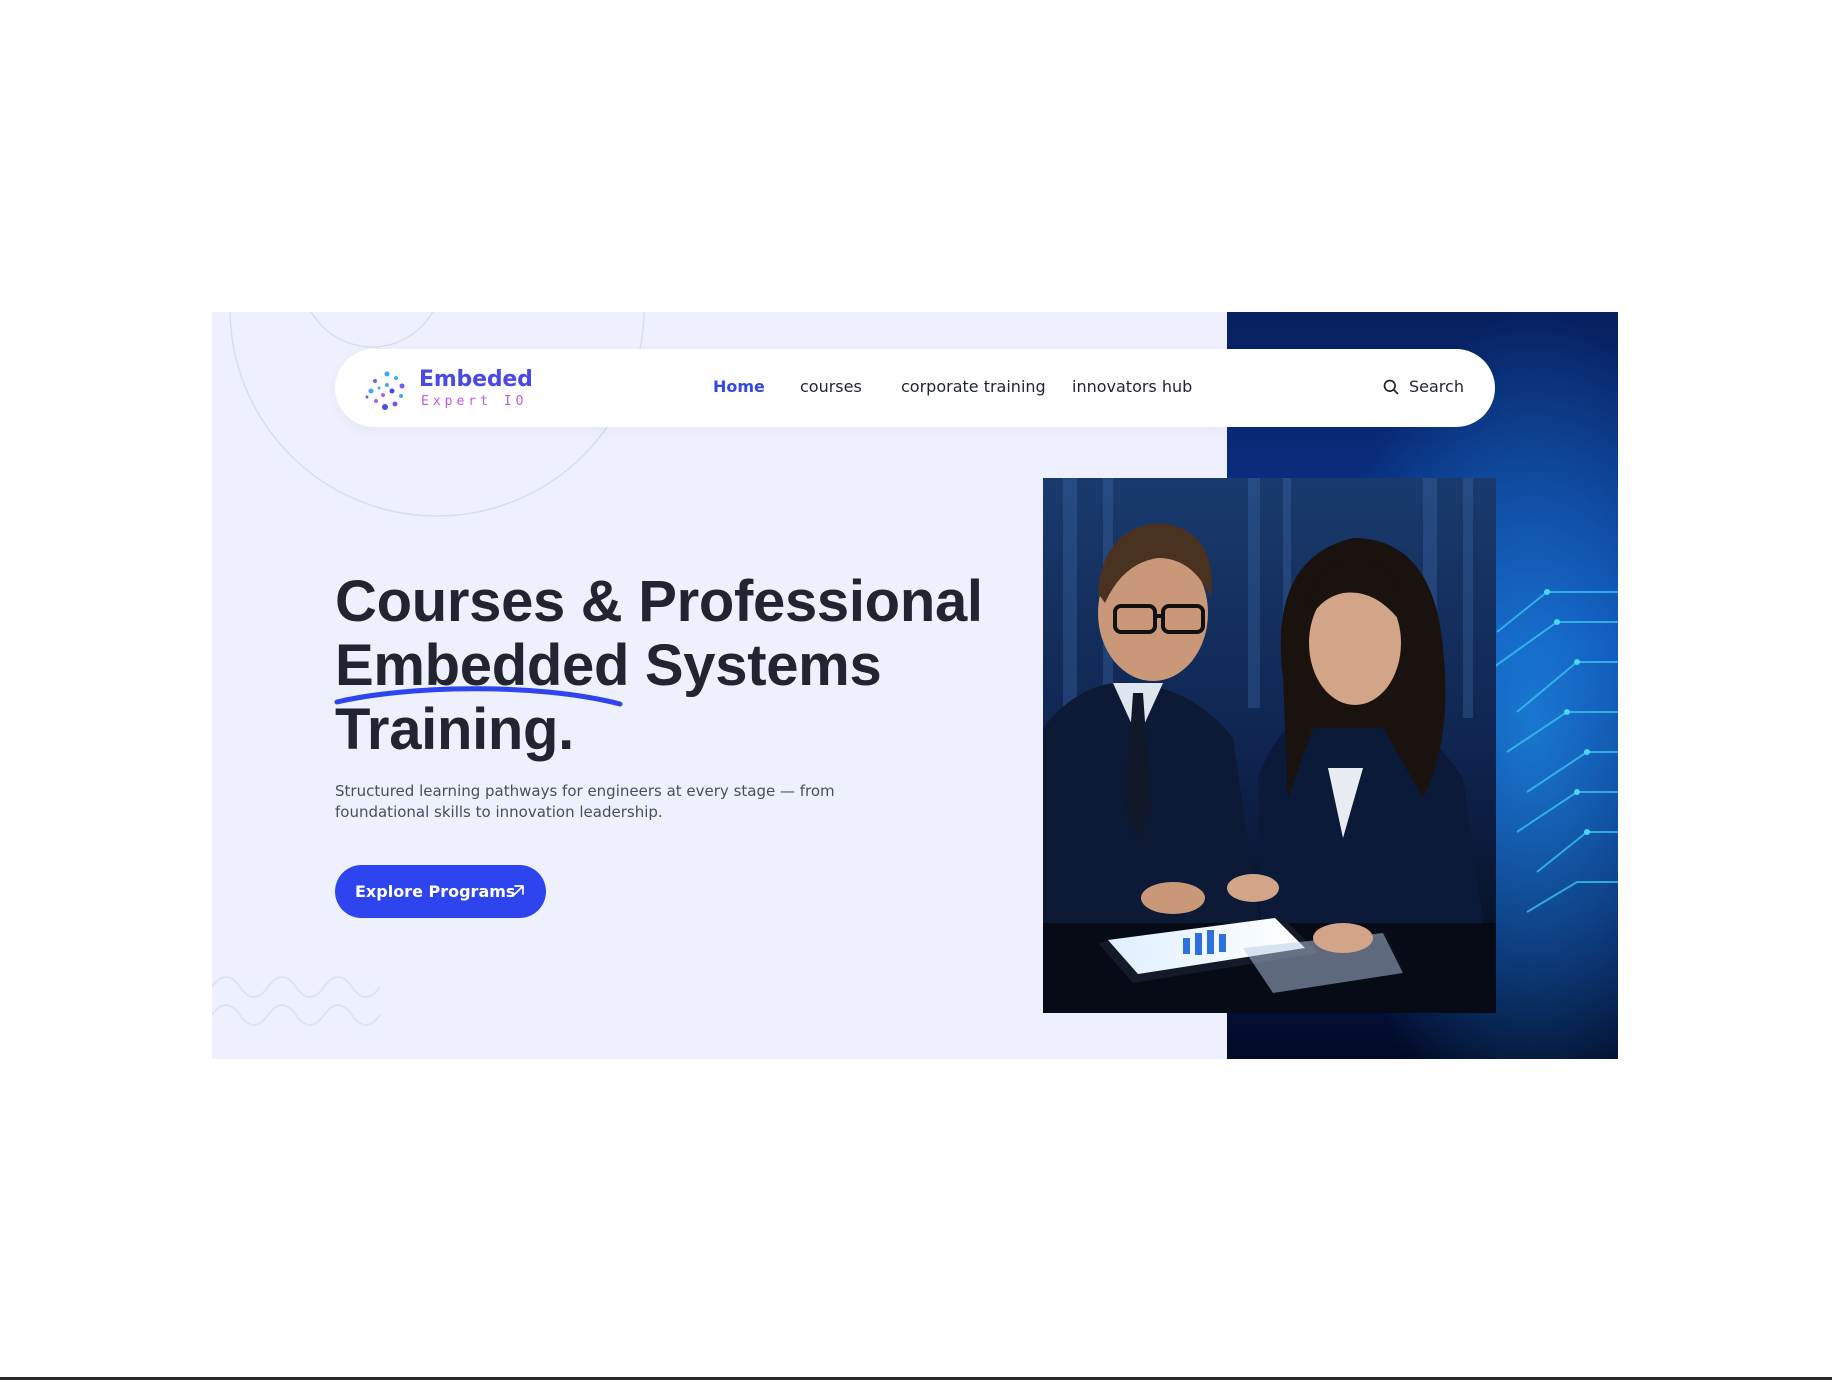 The height and width of the screenshot is (1380, 1832). What do you see at coordinates (755, 665) in the screenshot?
I see `headline-line-2-rest: Systems` at bounding box center [755, 665].